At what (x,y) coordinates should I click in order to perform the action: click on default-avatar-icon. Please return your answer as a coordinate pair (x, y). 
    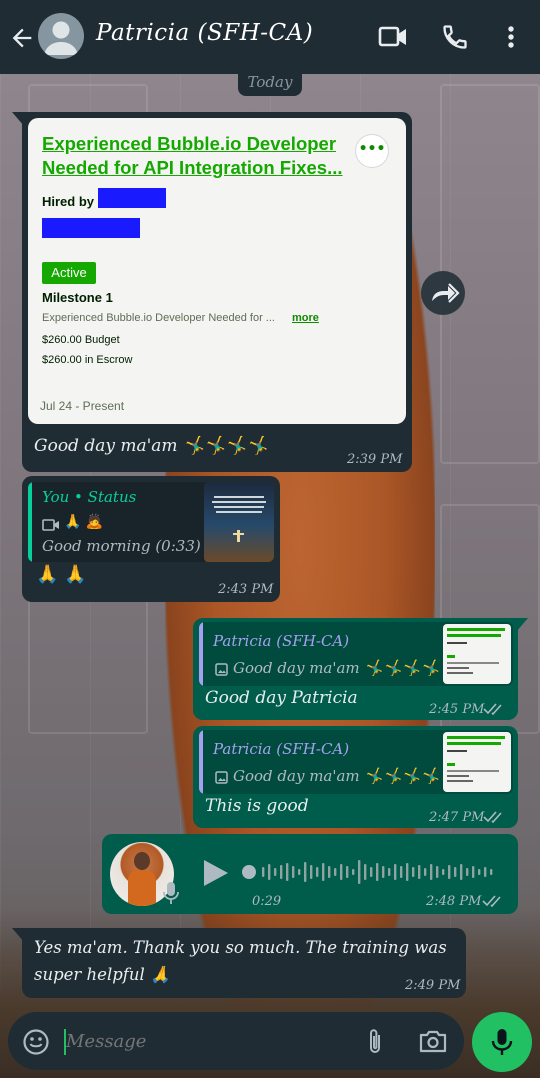
    Looking at the image, I should click on (61, 38).